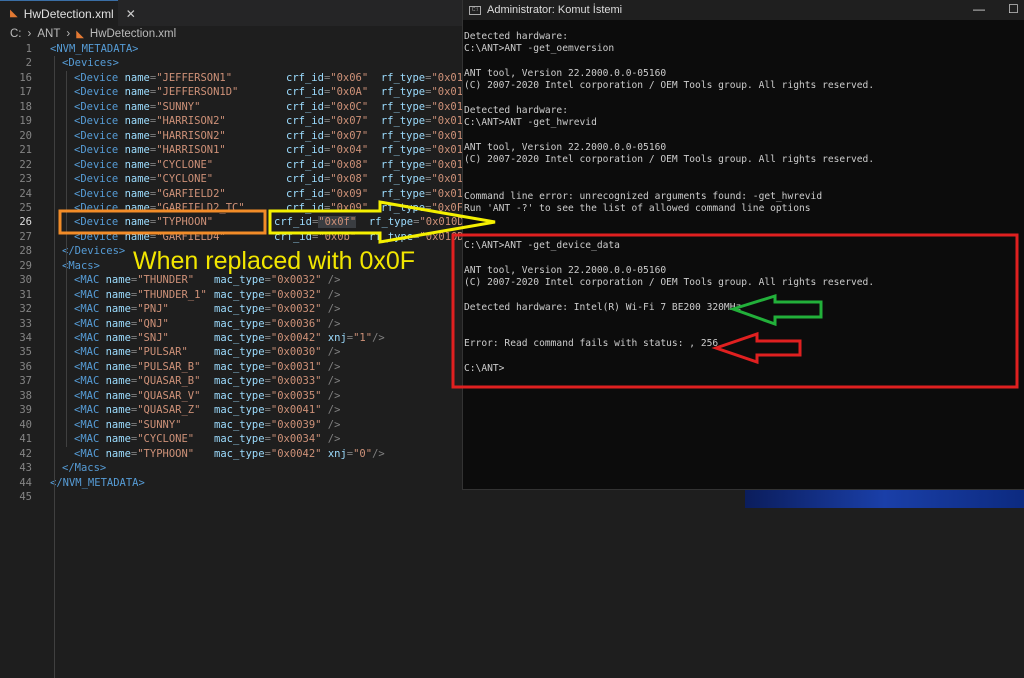 The image size is (1024, 678). I want to click on terminal-line: C:\ANT>ANT -get_device_data, so click(542, 246).